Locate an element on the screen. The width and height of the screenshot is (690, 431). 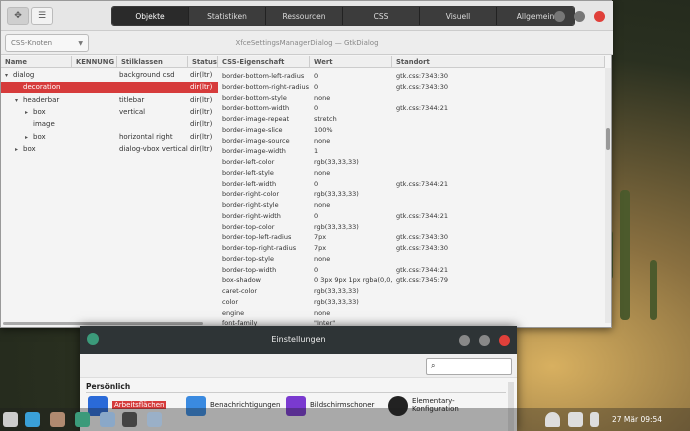
property-row: border-image-source none is located at coordinates (413, 141).